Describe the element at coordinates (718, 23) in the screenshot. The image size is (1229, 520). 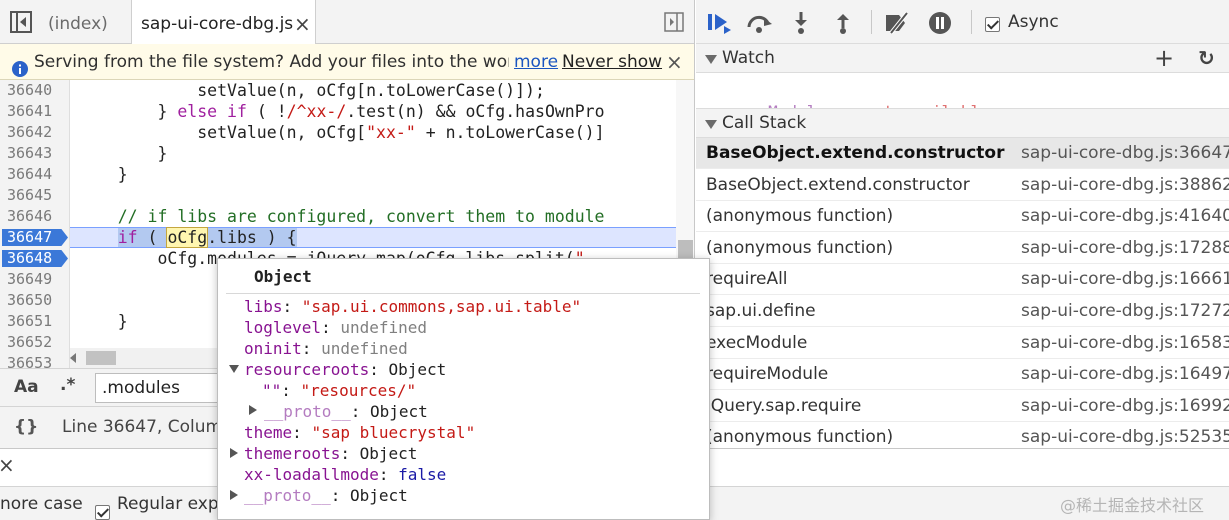
I see `resume-icon` at that location.